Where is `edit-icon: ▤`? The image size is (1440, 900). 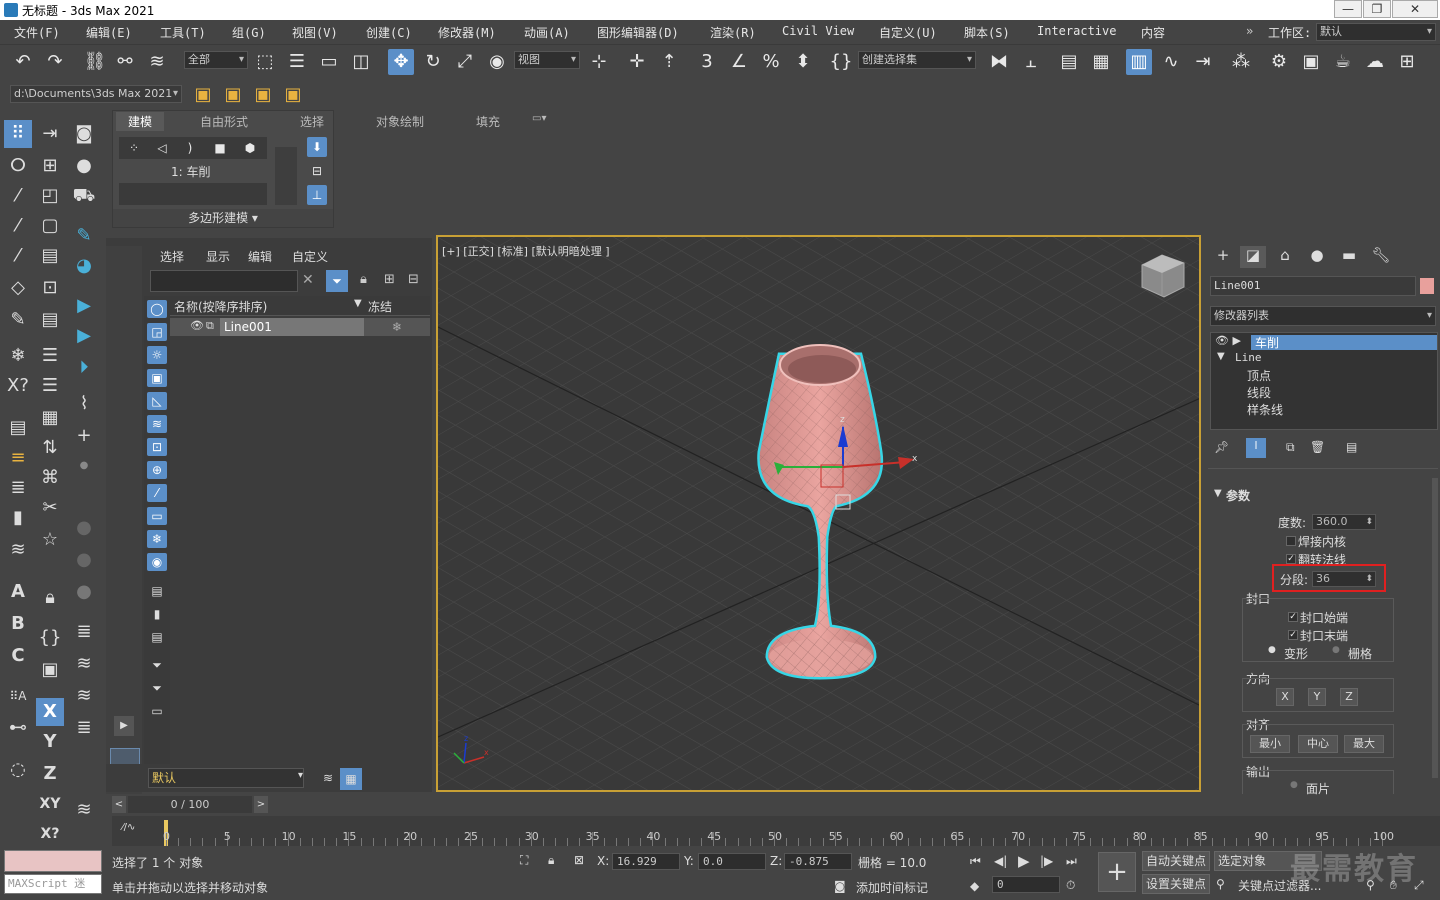
edit-icon: ▤ is located at coordinates (50, 256).